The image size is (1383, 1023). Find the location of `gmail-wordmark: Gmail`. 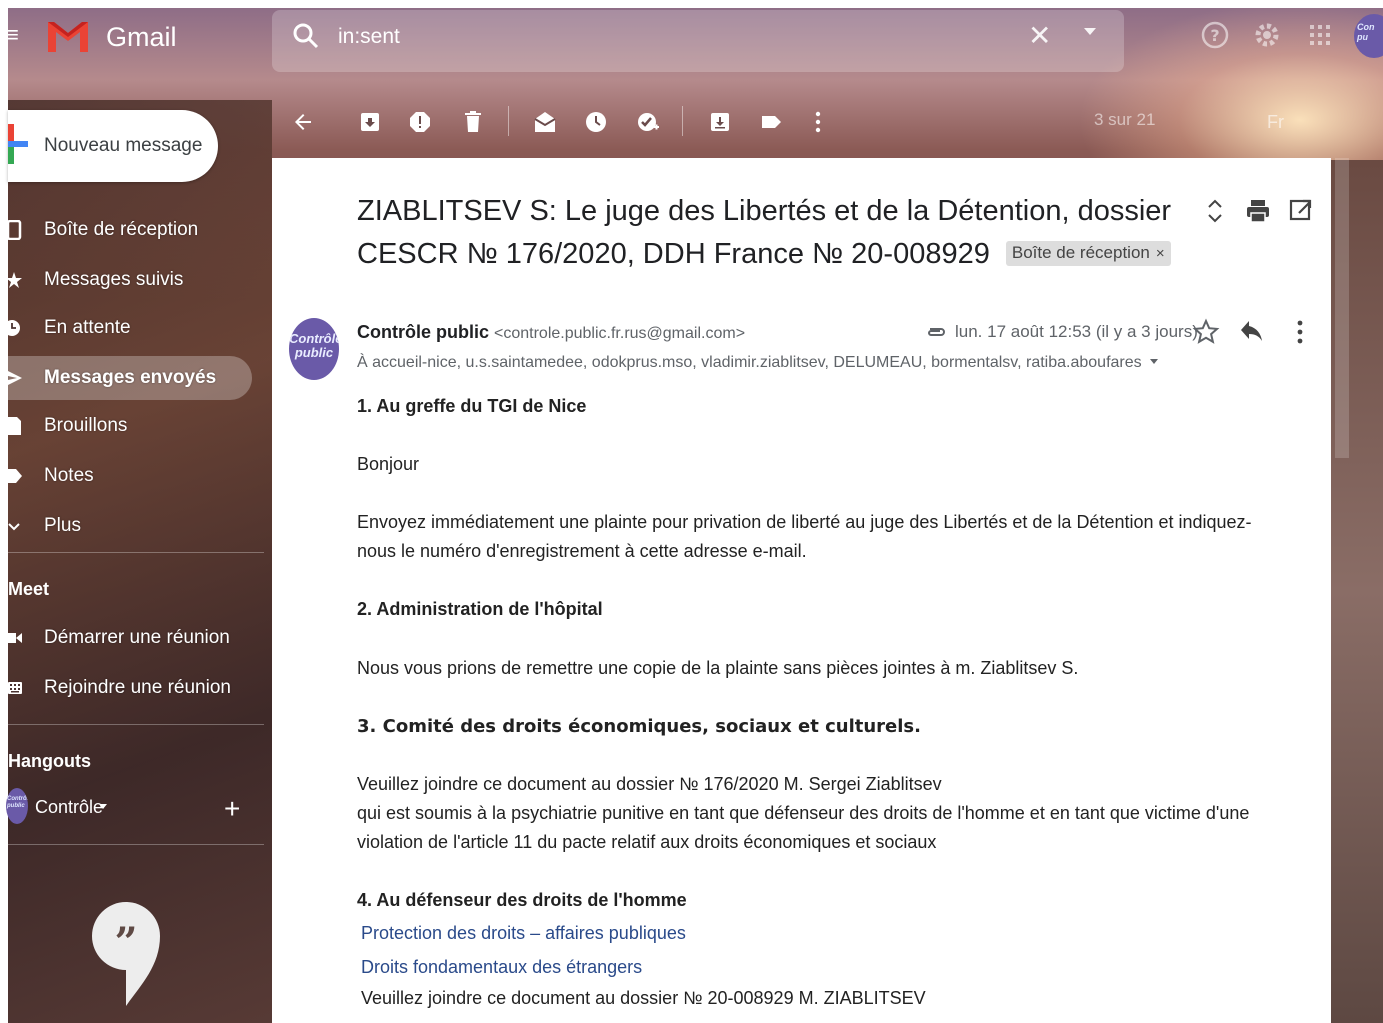

gmail-wordmark: Gmail is located at coordinates (141, 37).